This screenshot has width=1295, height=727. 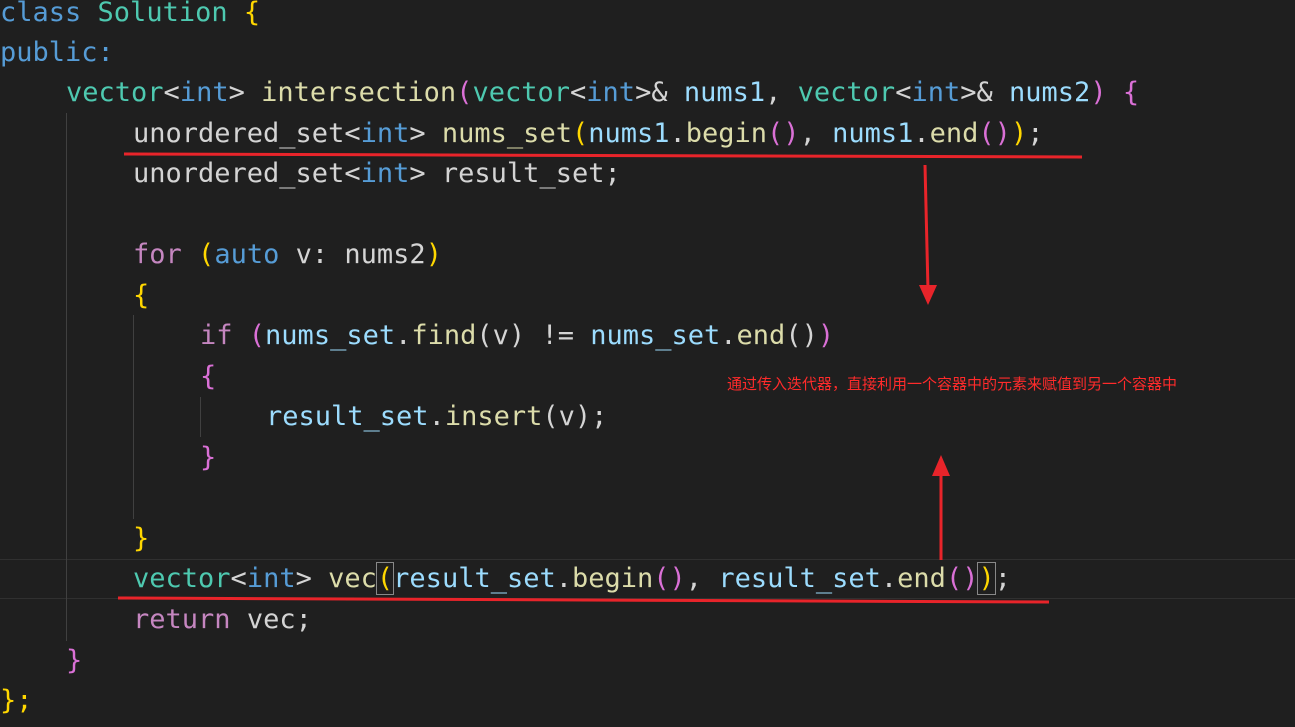 What do you see at coordinates (583, 600) in the screenshot?
I see `underline-vec` at bounding box center [583, 600].